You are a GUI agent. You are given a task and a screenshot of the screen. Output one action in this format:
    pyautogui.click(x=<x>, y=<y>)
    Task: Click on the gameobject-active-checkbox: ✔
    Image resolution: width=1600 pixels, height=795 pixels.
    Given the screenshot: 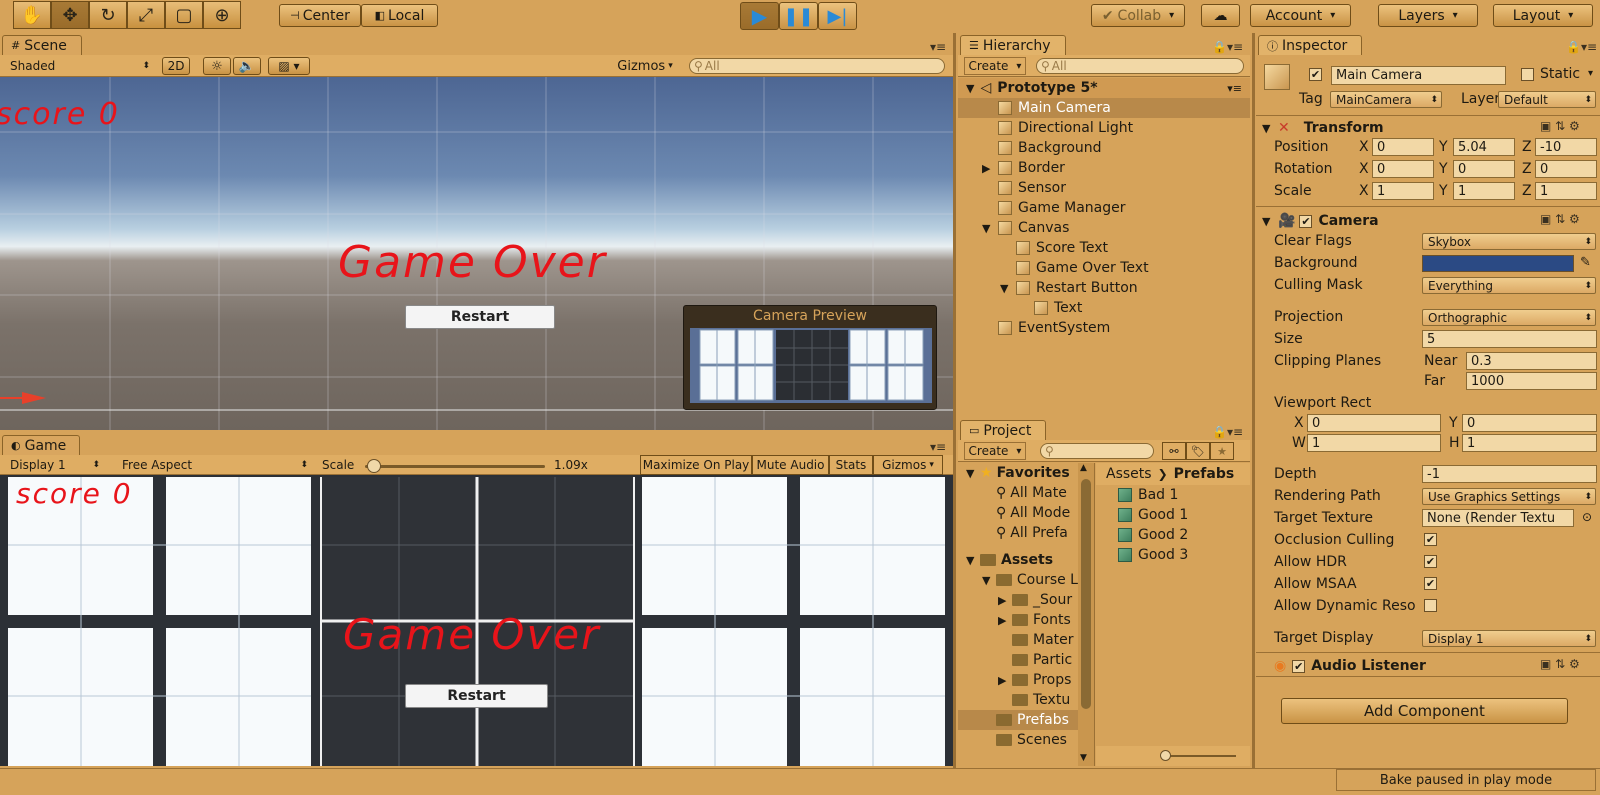 What is the action you would take?
    pyautogui.click(x=1315, y=74)
    